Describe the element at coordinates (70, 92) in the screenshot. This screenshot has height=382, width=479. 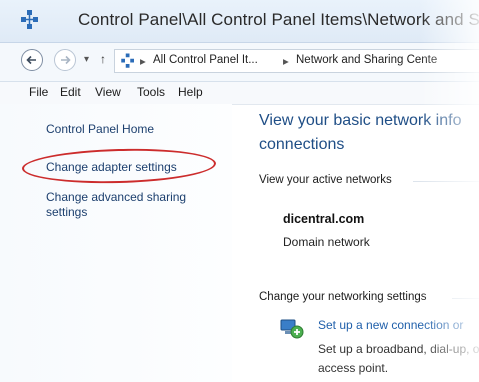
I see `menu-edit: Edit` at that location.